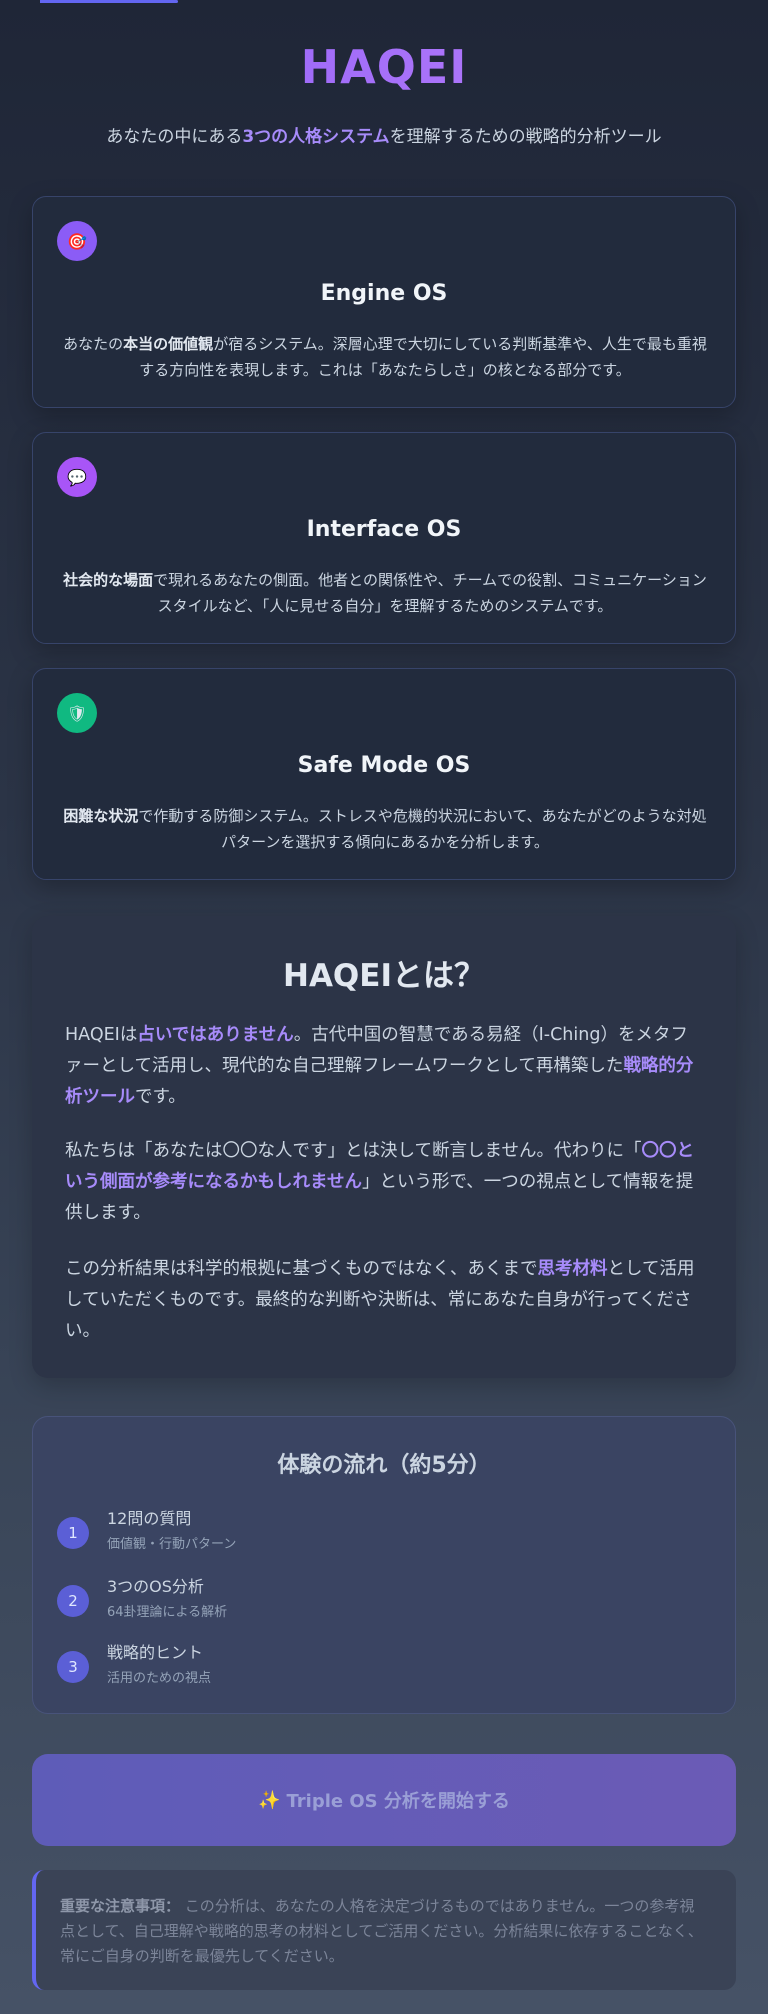  I want to click on shield-icon: 🛡, so click(77, 713).